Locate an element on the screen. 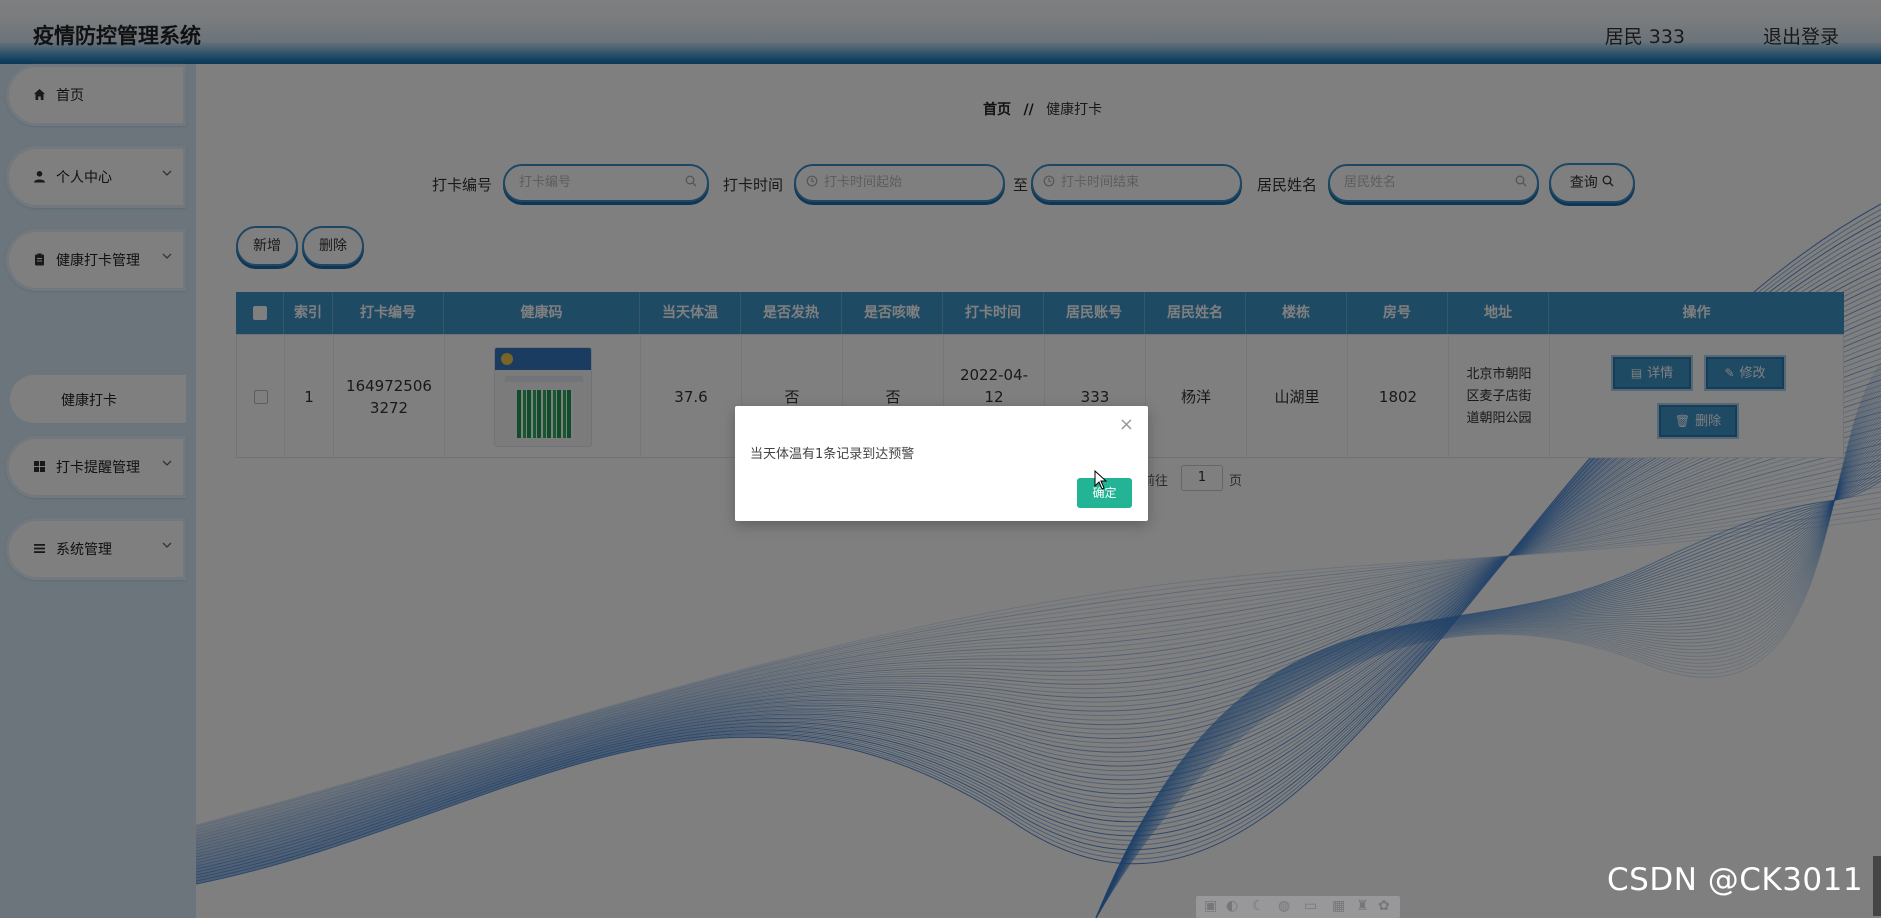 Image resolution: width=1881 pixels, height=918 pixels. ime-icon: ▣ is located at coordinates (1211, 906).